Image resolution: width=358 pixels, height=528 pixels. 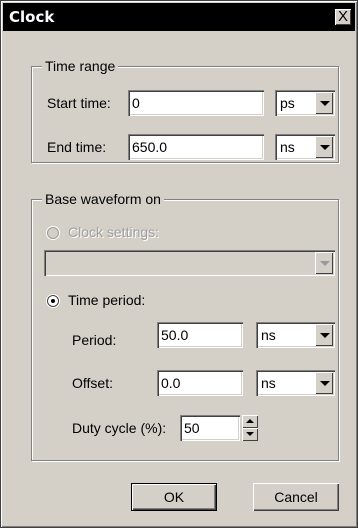 I want to click on time-range-legend: Time range, so click(x=80, y=66).